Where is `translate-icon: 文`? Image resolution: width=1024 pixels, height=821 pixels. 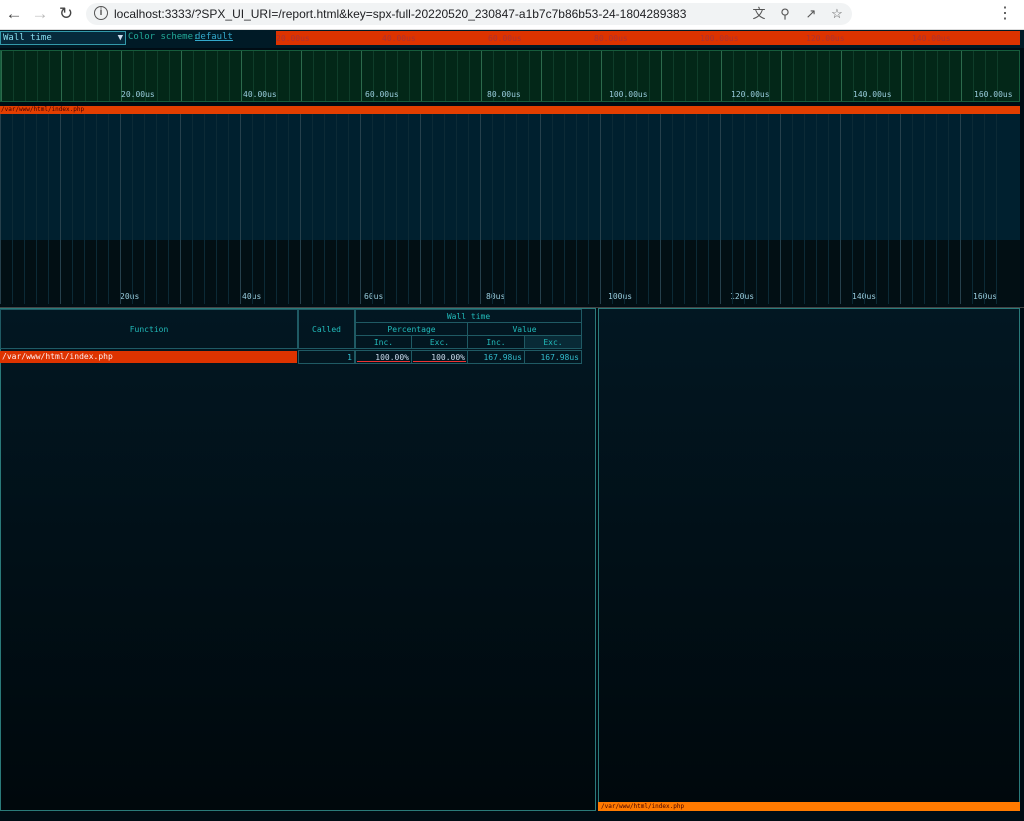
translate-icon: 文 is located at coordinates (759, 14).